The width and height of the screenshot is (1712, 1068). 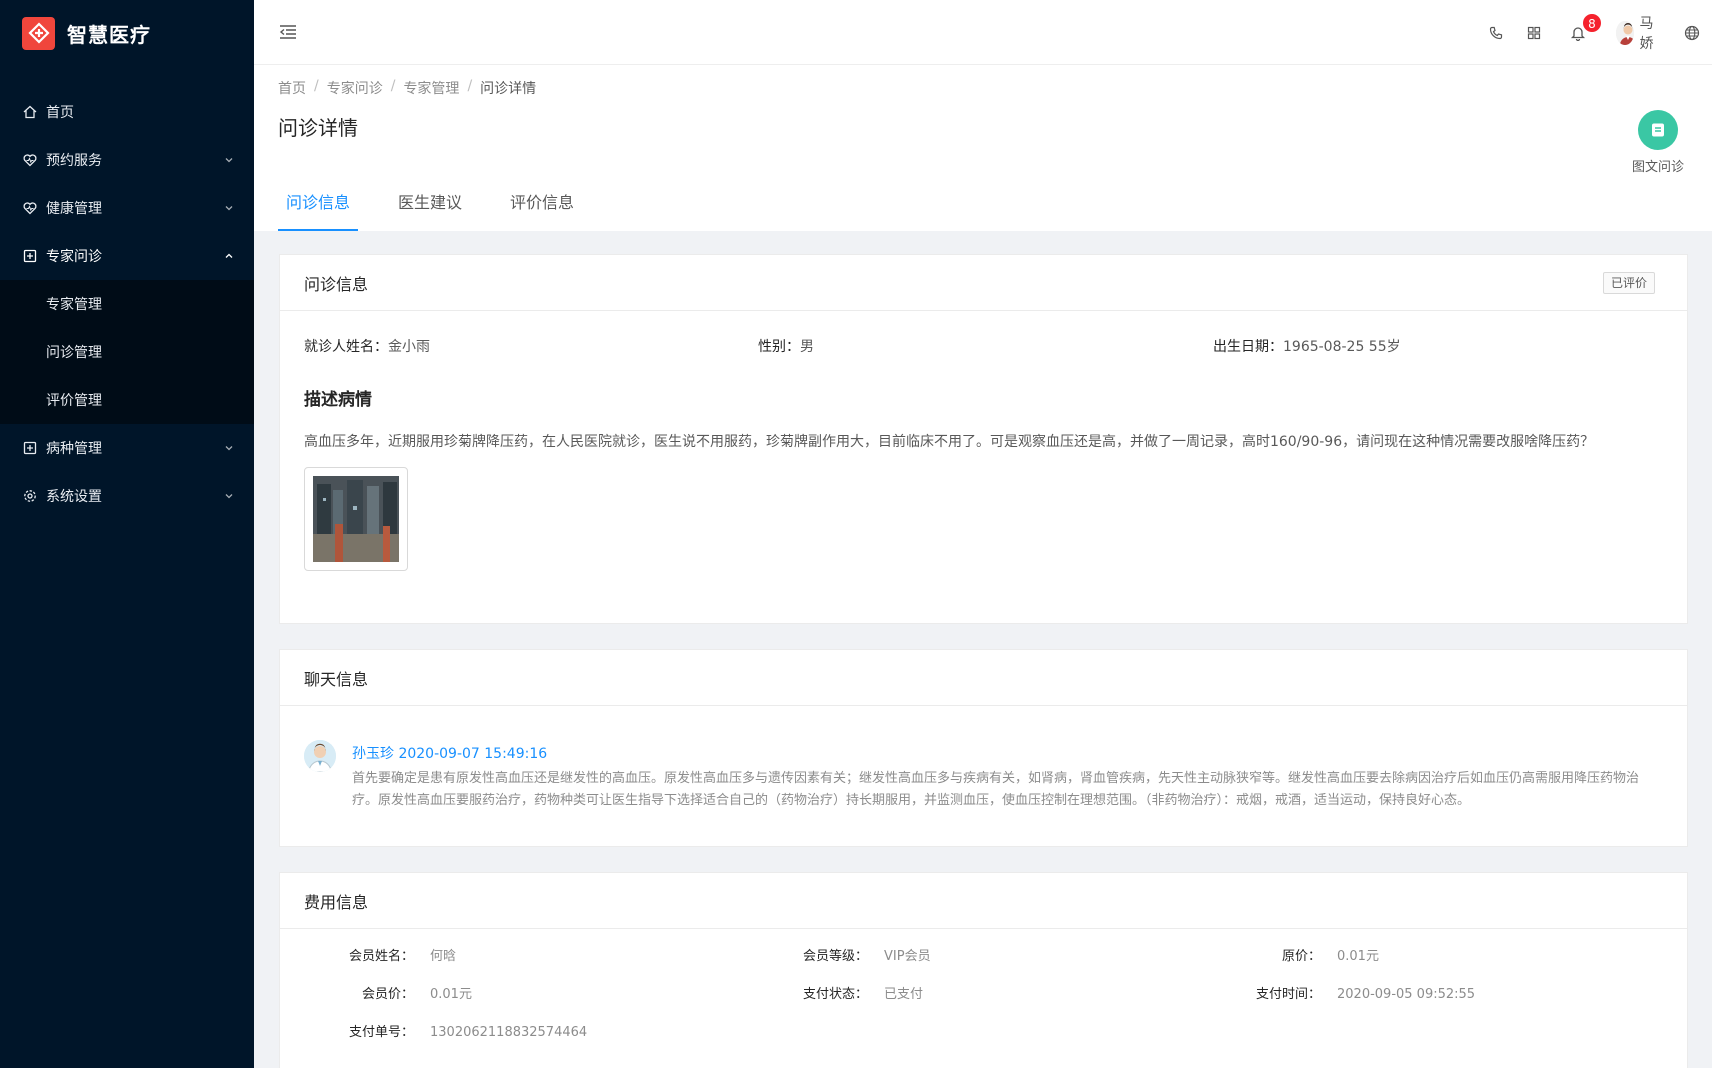 What do you see at coordinates (74, 257) in the screenshot?
I see `sidebar-item-label: 专家问诊` at bounding box center [74, 257].